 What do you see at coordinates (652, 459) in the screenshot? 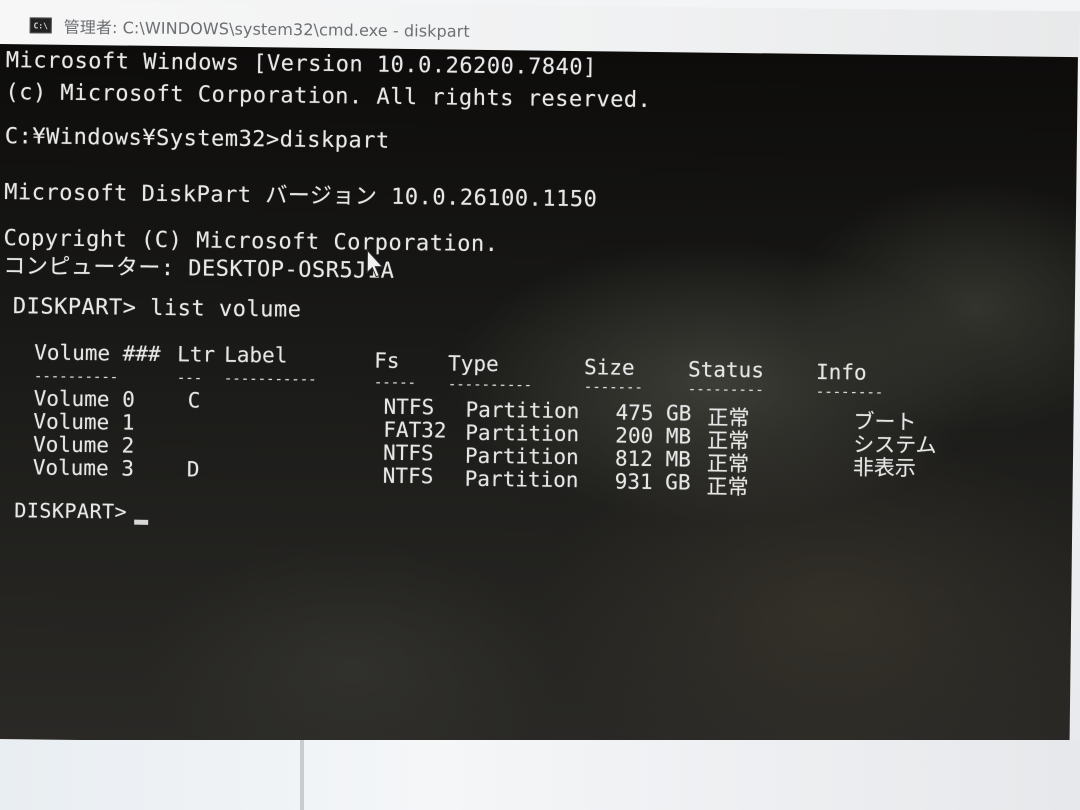
I see `row2-size: 812 MB` at bounding box center [652, 459].